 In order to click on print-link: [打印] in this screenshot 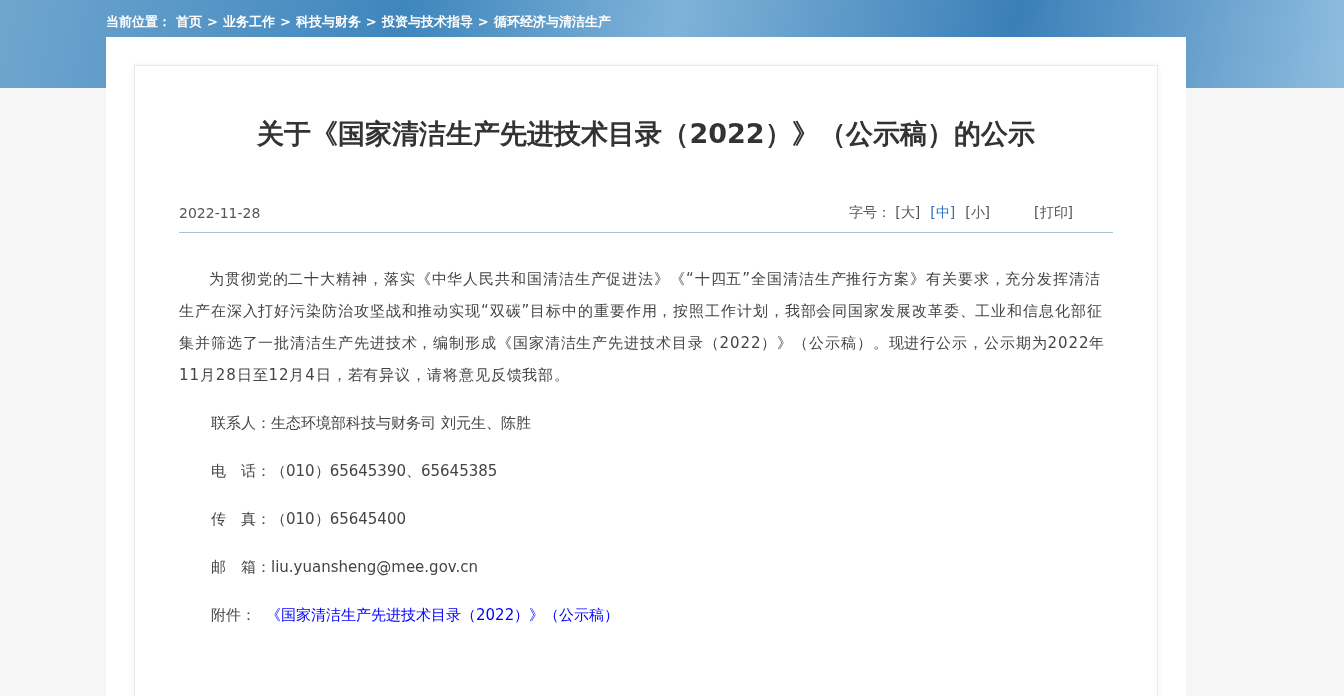, I will do `click(1053, 213)`.